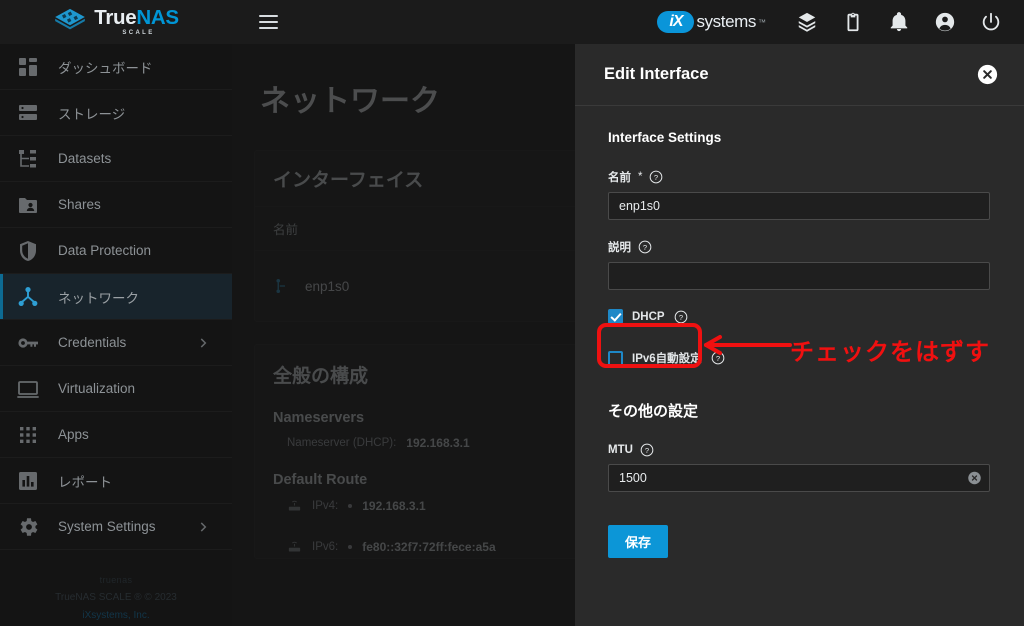  I want to click on reports-chart-icon, so click(28, 480).